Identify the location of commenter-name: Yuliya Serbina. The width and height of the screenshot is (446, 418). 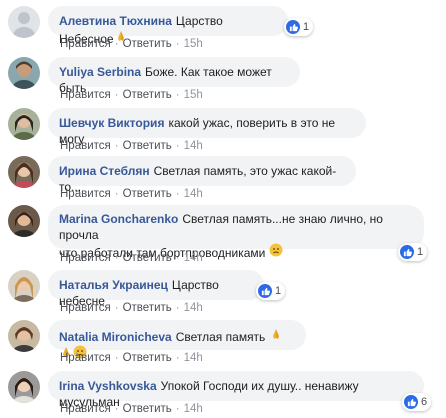
(100, 72).